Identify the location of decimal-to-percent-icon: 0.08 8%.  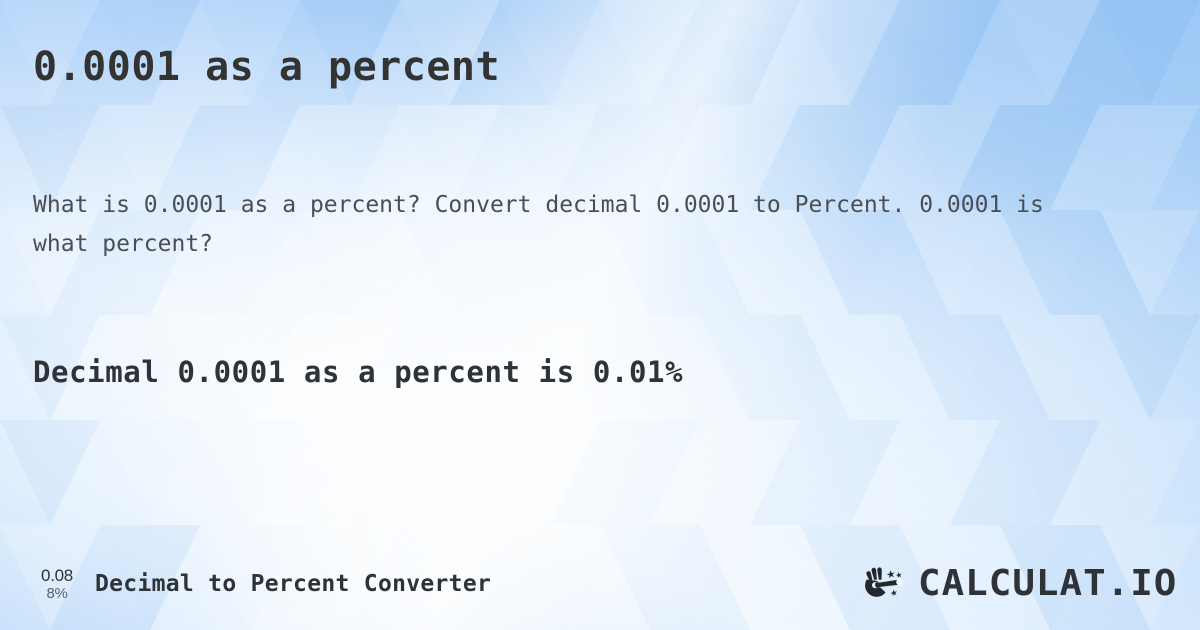
(57, 584).